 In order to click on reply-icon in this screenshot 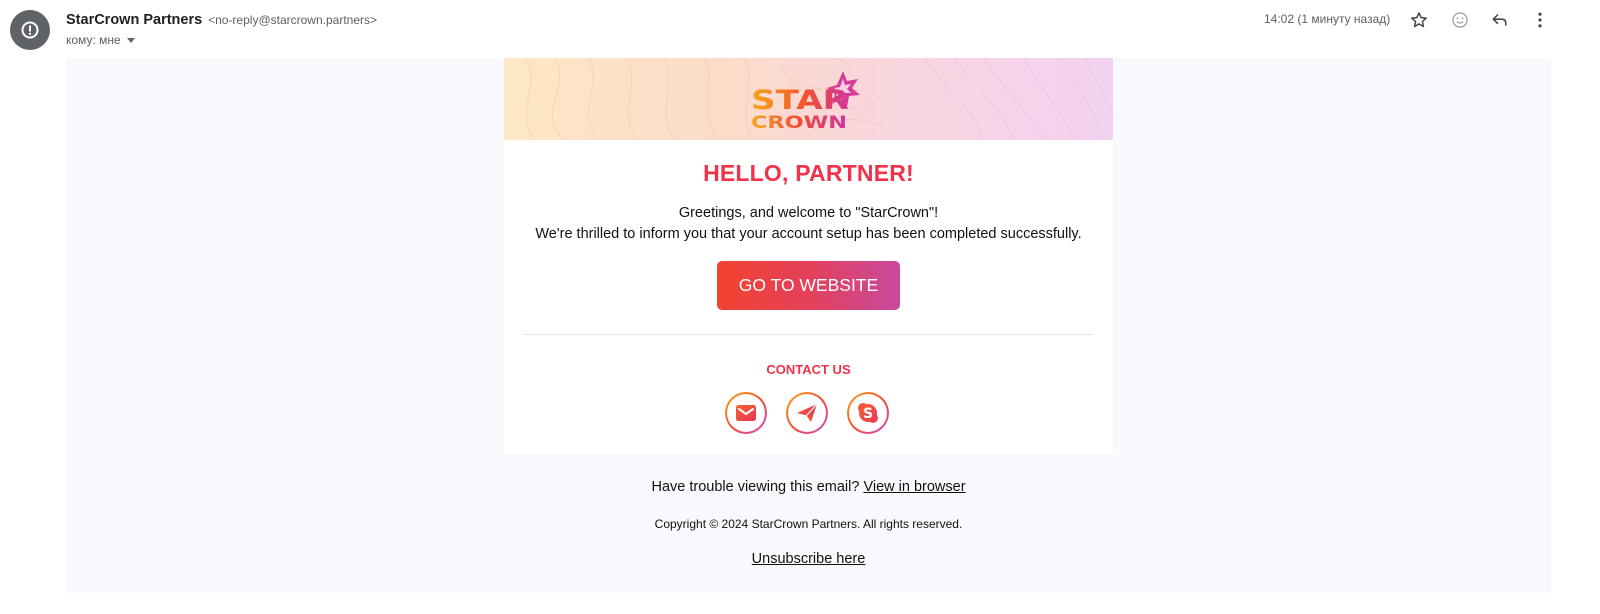, I will do `click(1499, 20)`.